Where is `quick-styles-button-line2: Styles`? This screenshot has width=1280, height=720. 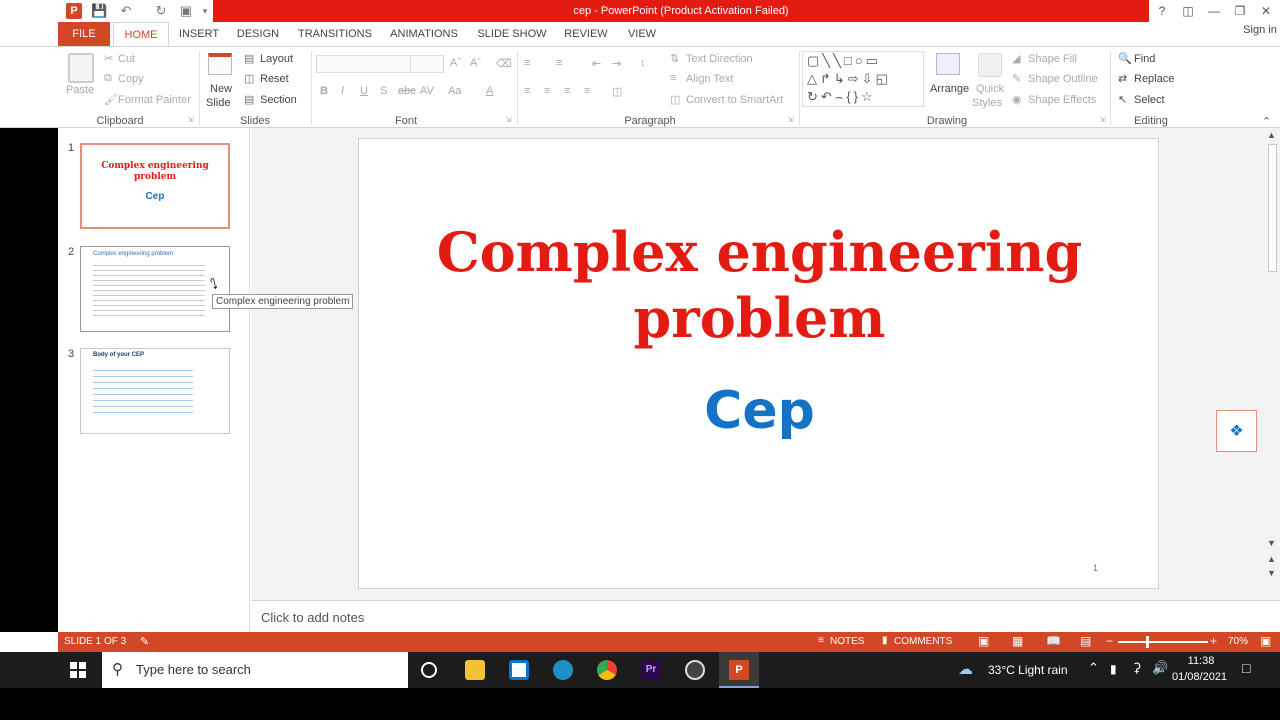 quick-styles-button-line2: Styles is located at coordinates (987, 103).